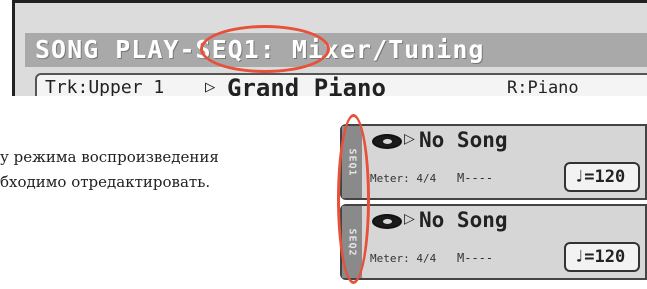 Image resolution: width=647 pixels, height=289 pixels. Describe the element at coordinates (475, 178) in the screenshot. I see `seq1-measure: M----` at that location.